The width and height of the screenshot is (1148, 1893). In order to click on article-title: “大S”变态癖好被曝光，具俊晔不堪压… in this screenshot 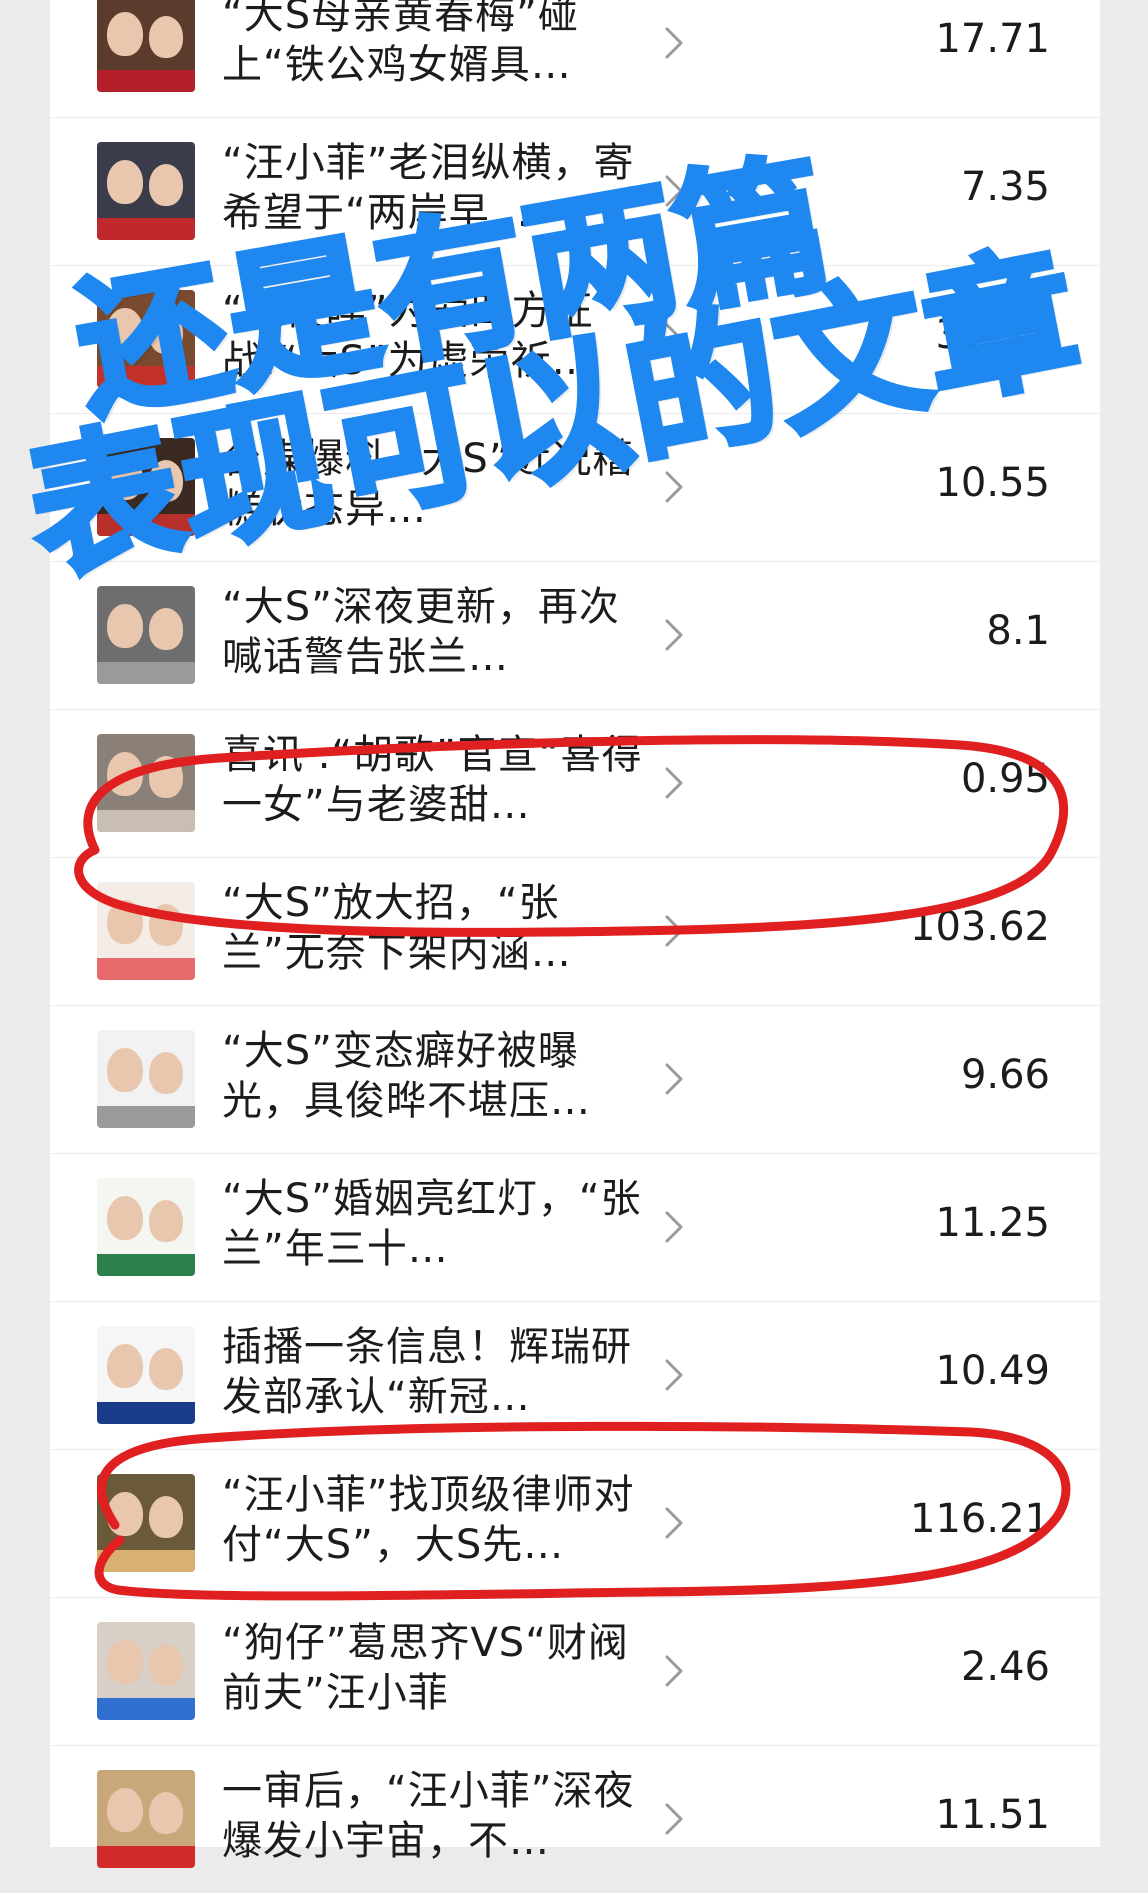, I will do `click(406, 1076)`.